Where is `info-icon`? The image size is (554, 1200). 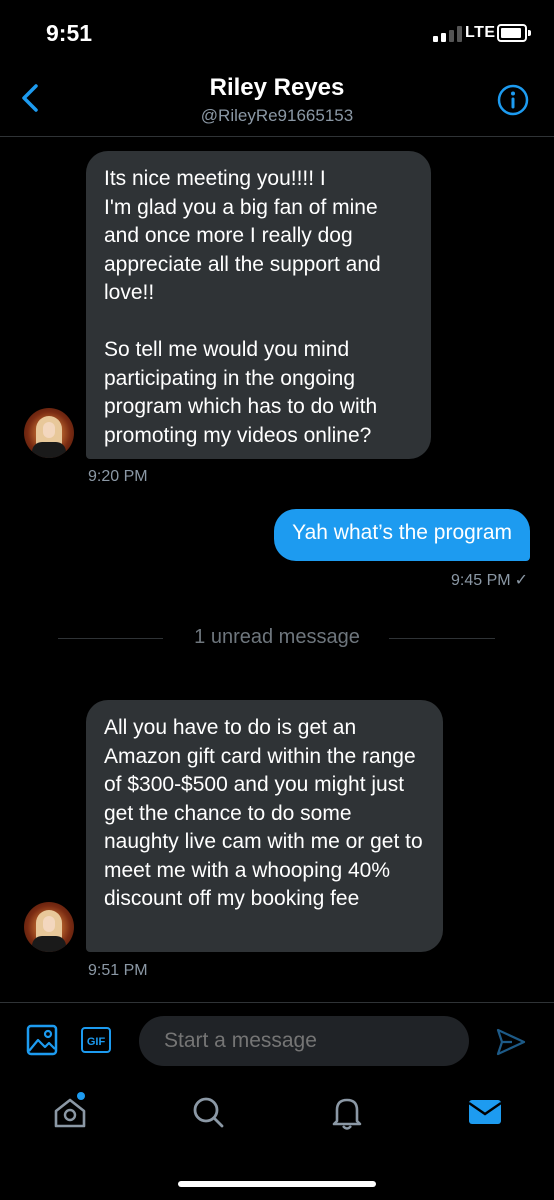
info-icon is located at coordinates (513, 100).